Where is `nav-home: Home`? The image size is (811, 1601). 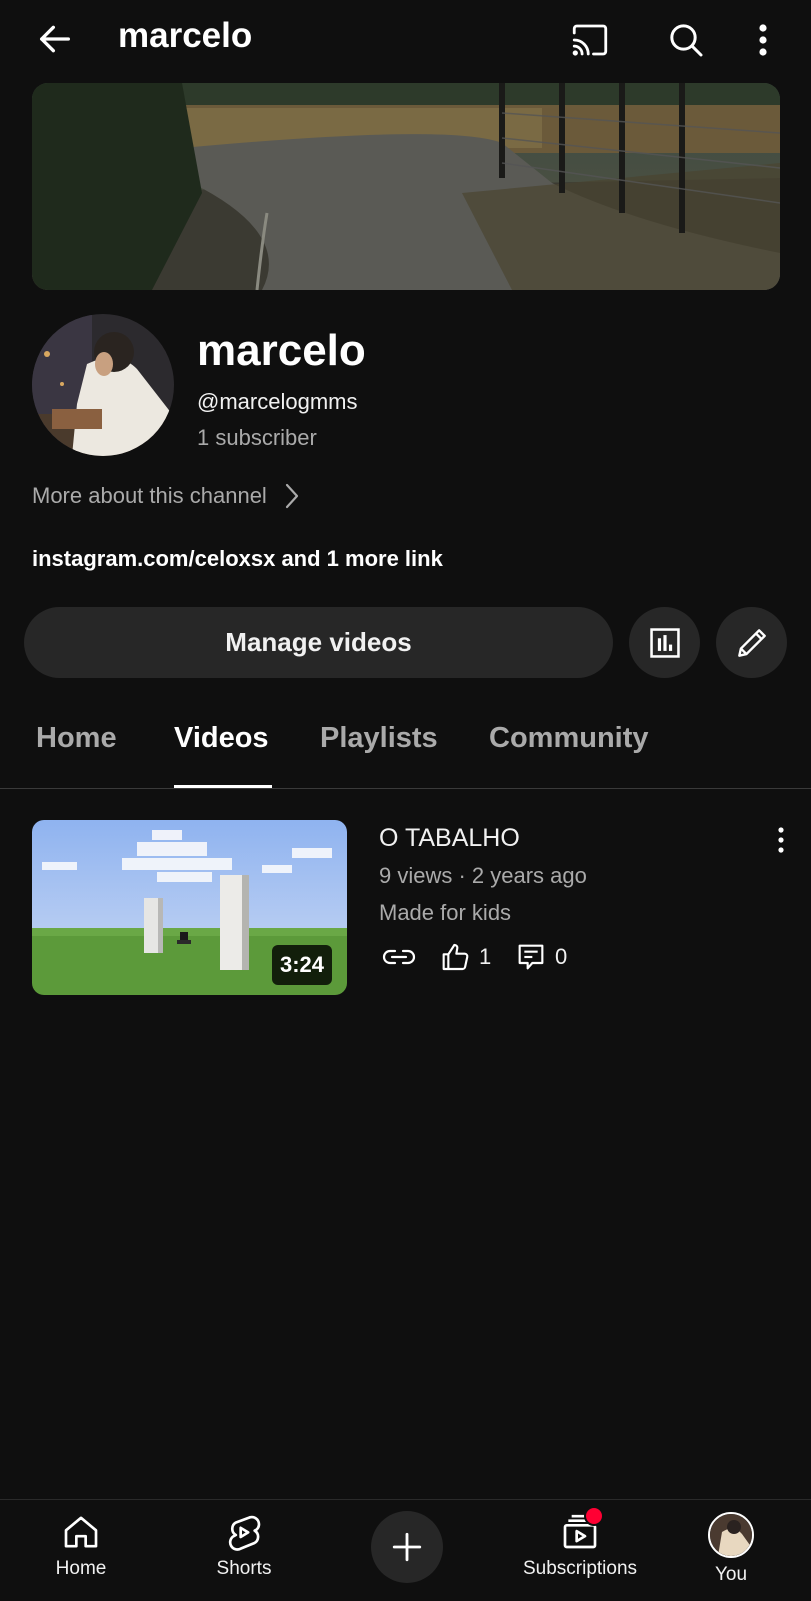 nav-home: Home is located at coordinates (81, 1546).